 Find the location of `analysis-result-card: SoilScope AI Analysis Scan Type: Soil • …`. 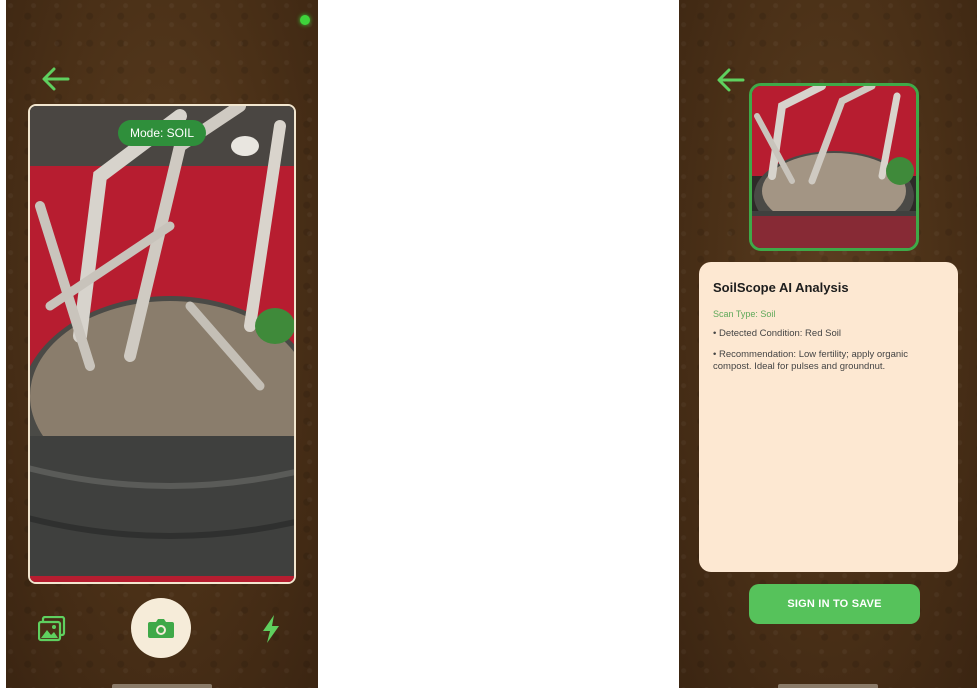

analysis-result-card: SoilScope AI Analysis Scan Type: Soil • … is located at coordinates (828, 417).